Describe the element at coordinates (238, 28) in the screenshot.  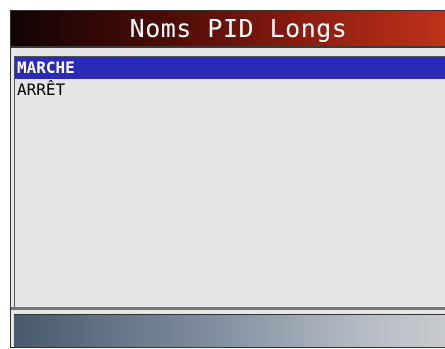
I see `screen-title: Noms PID Longs` at that location.